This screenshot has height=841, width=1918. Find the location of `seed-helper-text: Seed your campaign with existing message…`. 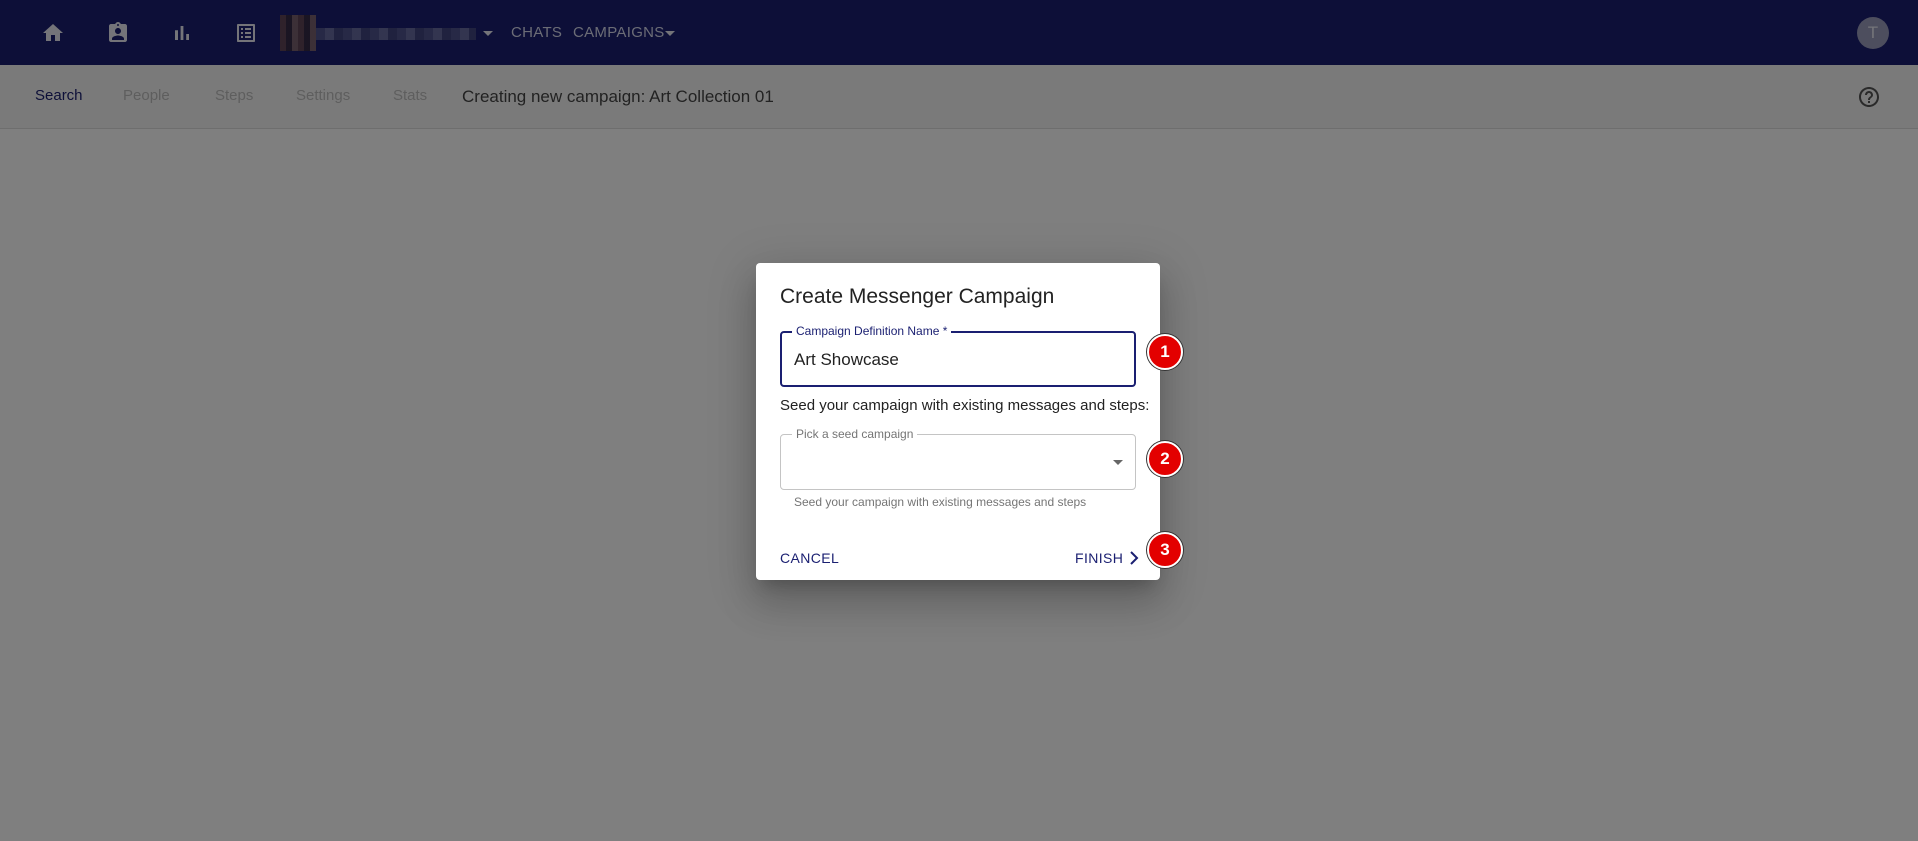

seed-helper-text: Seed your campaign with existing message… is located at coordinates (940, 502).